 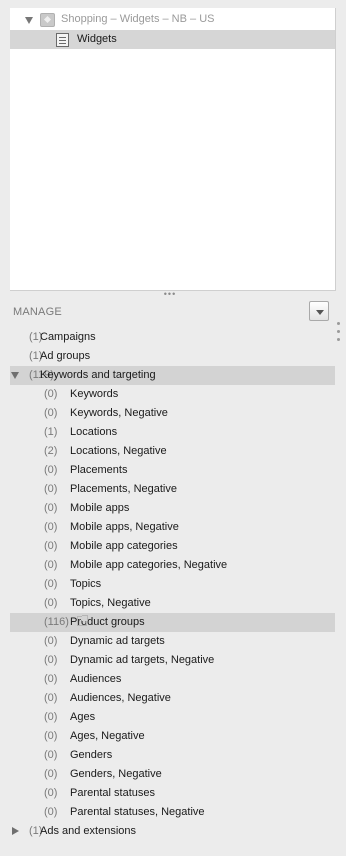 I want to click on tree-campaign-row: Shopping – Widgets – NB – US, so click(x=172, y=19).